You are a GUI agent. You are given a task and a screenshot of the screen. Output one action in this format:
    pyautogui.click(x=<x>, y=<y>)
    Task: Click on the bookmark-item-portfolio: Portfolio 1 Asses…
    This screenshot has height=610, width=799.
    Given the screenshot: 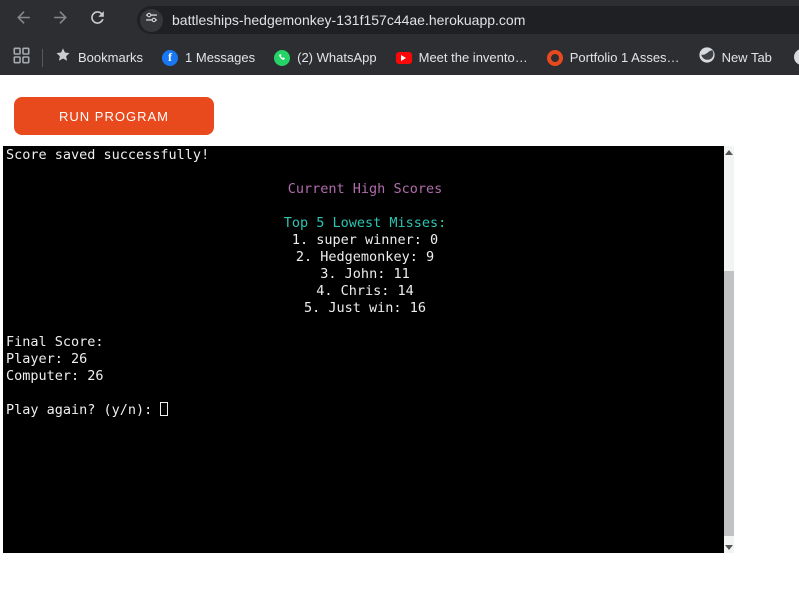 What is the action you would take?
    pyautogui.click(x=613, y=57)
    